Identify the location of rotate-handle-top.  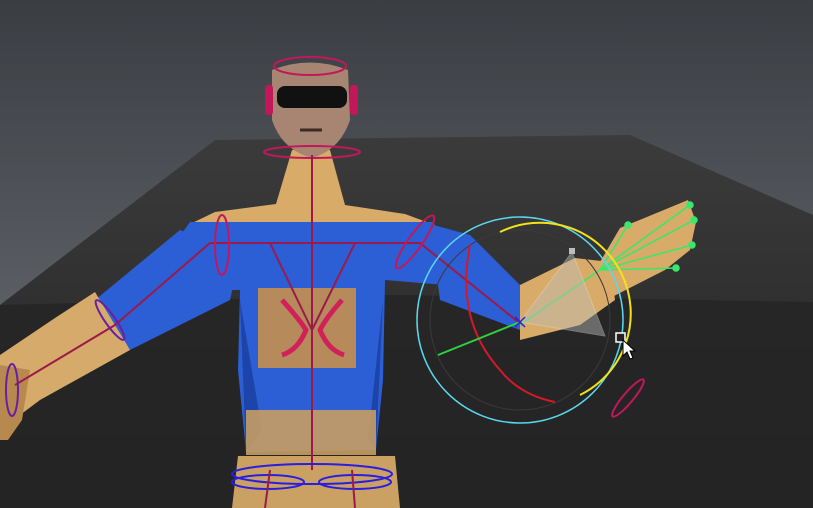
(572, 251).